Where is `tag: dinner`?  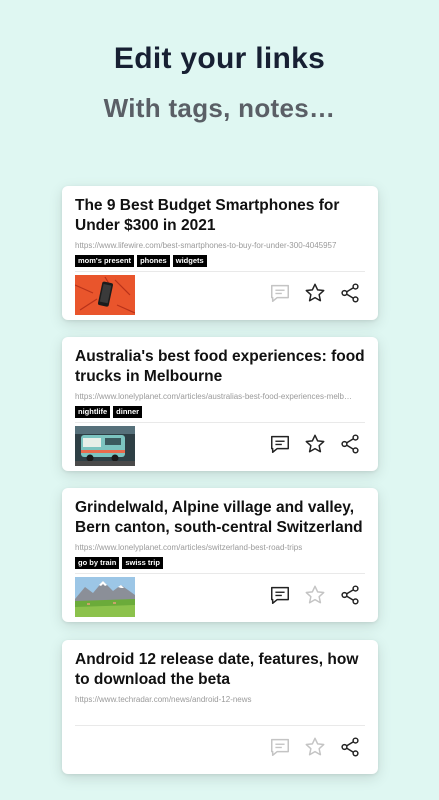
tag: dinner is located at coordinates (128, 412).